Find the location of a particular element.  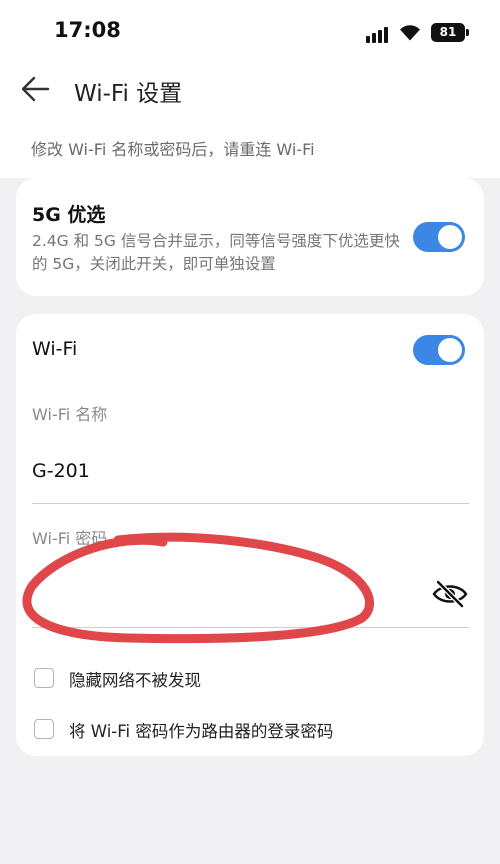

band-priority-toggle is located at coordinates (439, 237).